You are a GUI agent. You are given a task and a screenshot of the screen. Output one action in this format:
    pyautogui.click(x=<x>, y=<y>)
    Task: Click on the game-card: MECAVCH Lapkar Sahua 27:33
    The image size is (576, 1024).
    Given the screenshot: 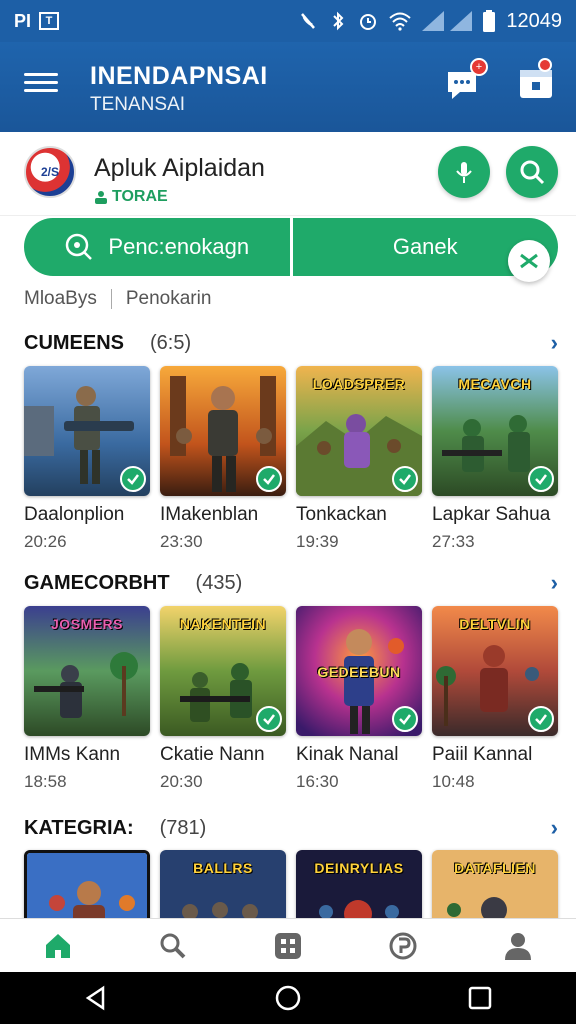 What is the action you would take?
    pyautogui.click(x=495, y=459)
    